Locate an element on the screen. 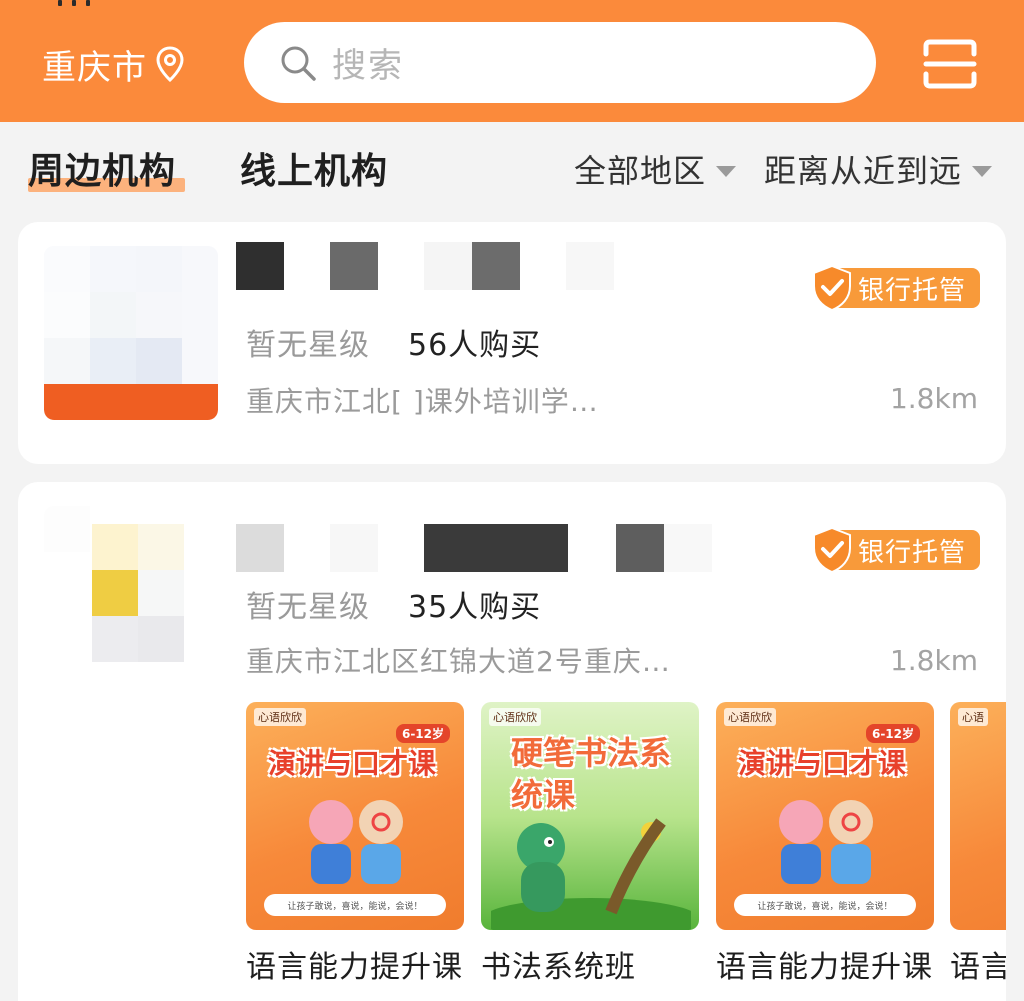  city-selector: 重庆市 is located at coordinates (113, 64).